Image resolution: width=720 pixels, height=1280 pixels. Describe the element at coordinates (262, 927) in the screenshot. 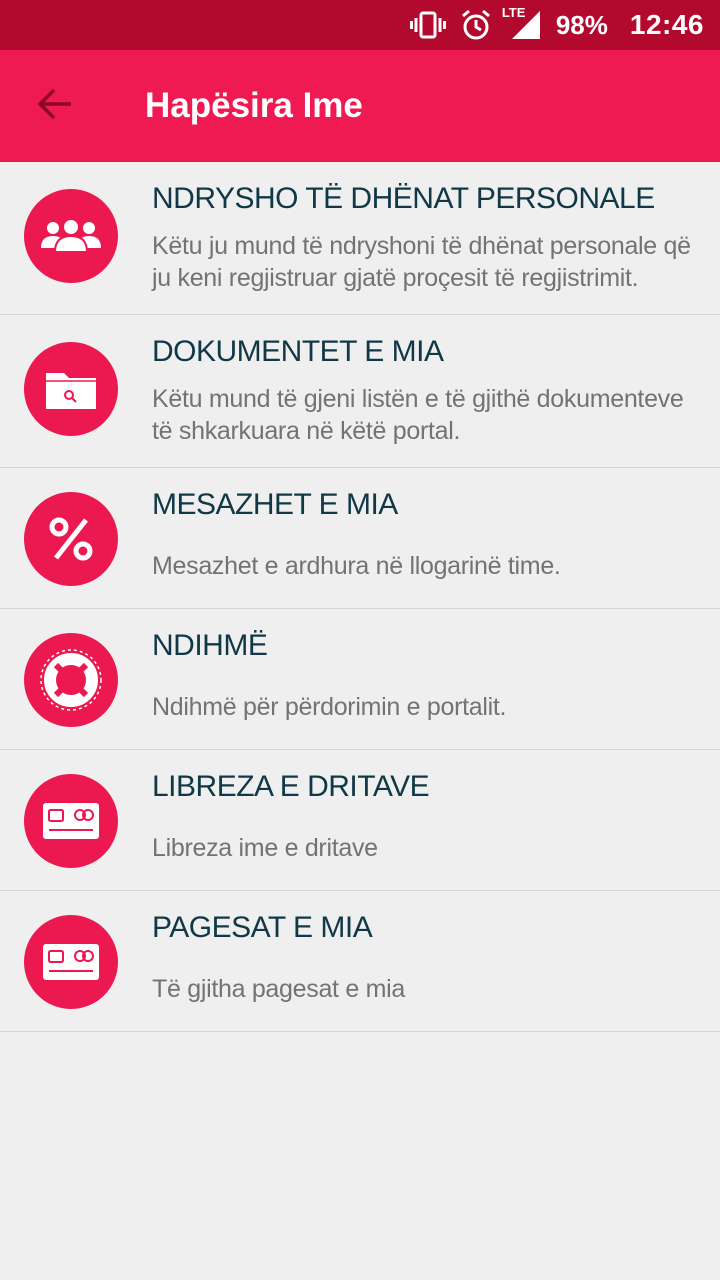

I see `menu-item-title: PAGESAT E MIA` at that location.